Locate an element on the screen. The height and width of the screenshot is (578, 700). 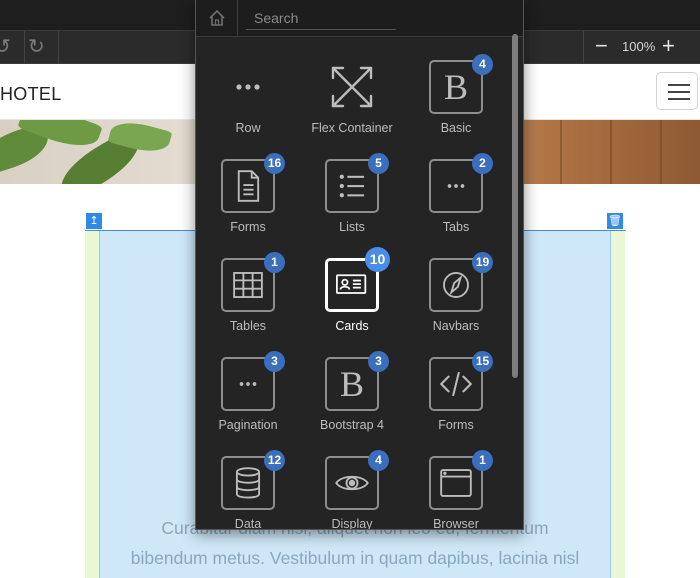
component-row: Row is located at coordinates (248, 103).